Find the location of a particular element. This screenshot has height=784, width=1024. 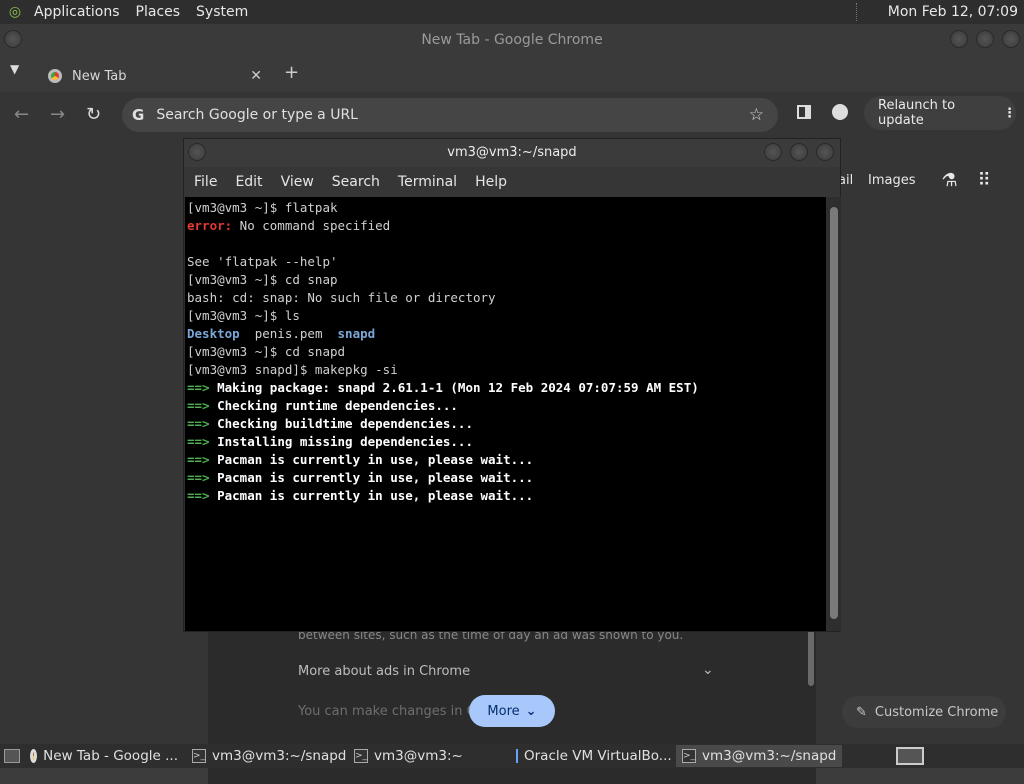

chrome-titlebar: New Tab - Google Chrome is located at coordinates (512, 40).